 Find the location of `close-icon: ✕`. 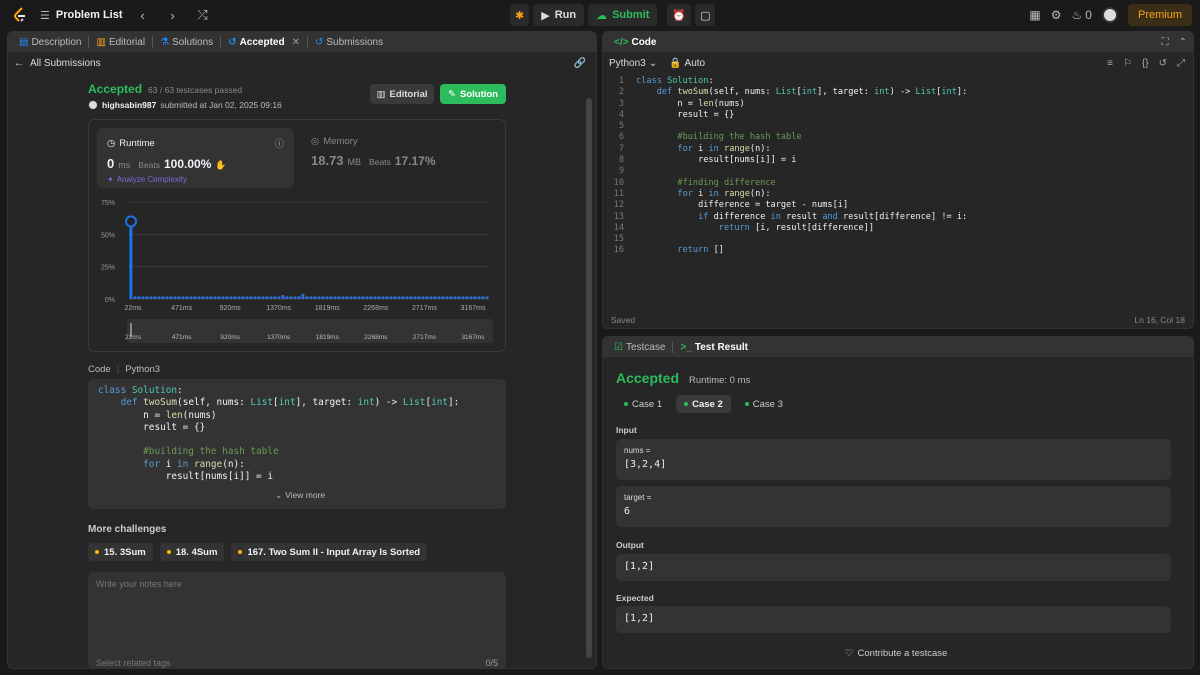

close-icon: ✕ is located at coordinates (296, 42).